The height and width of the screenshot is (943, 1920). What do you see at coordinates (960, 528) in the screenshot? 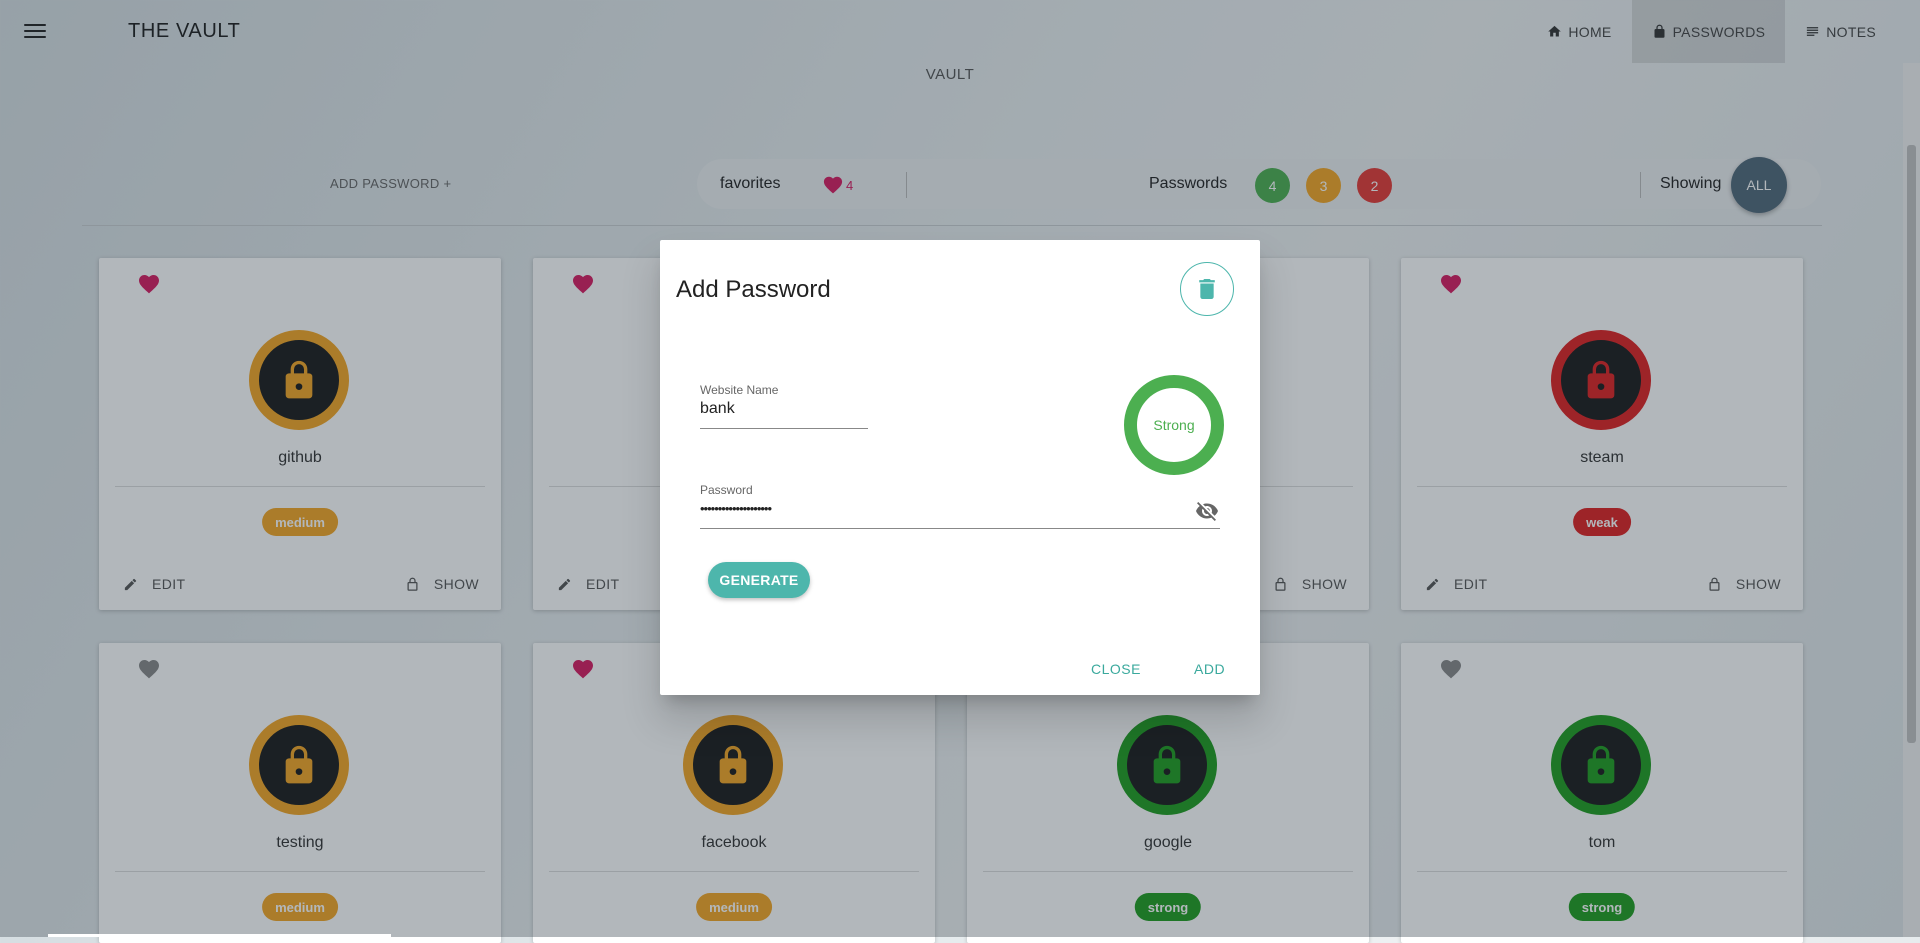
I see `password-underline` at bounding box center [960, 528].